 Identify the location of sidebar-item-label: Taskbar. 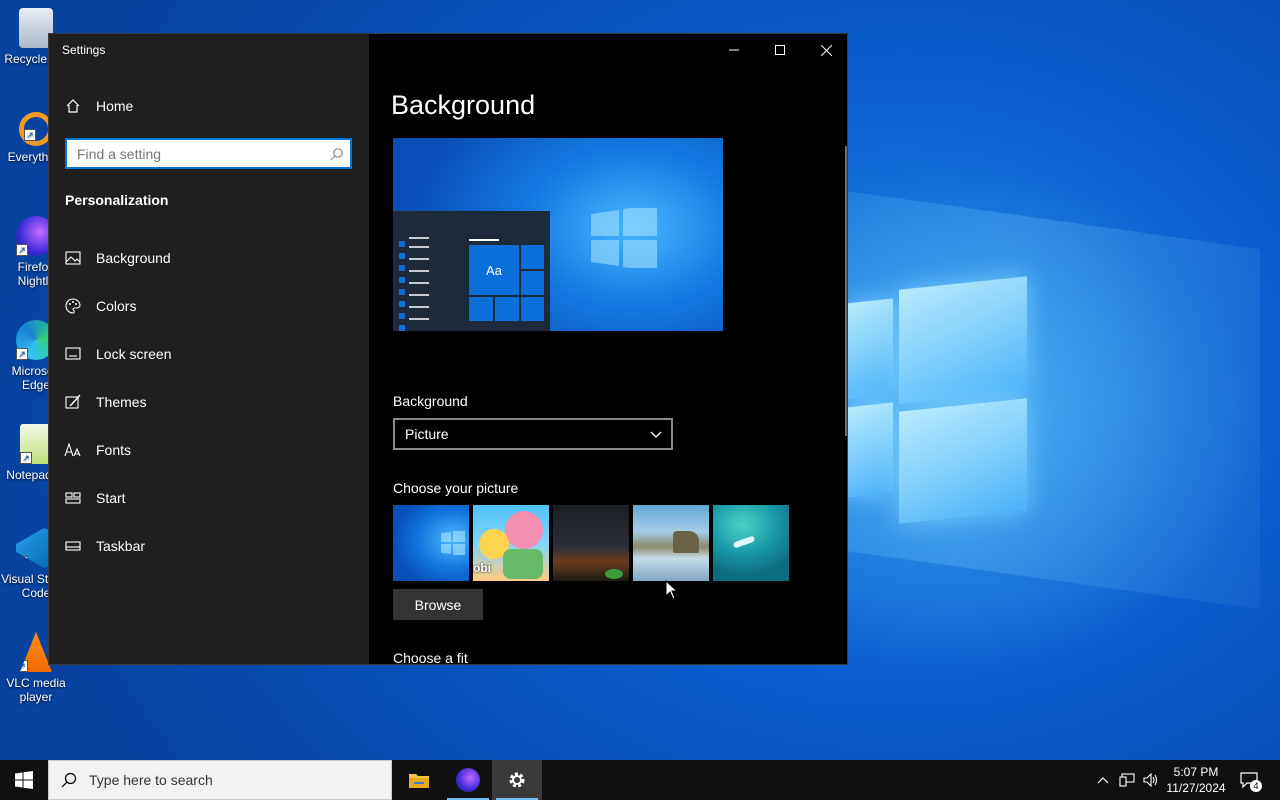
(121, 546).